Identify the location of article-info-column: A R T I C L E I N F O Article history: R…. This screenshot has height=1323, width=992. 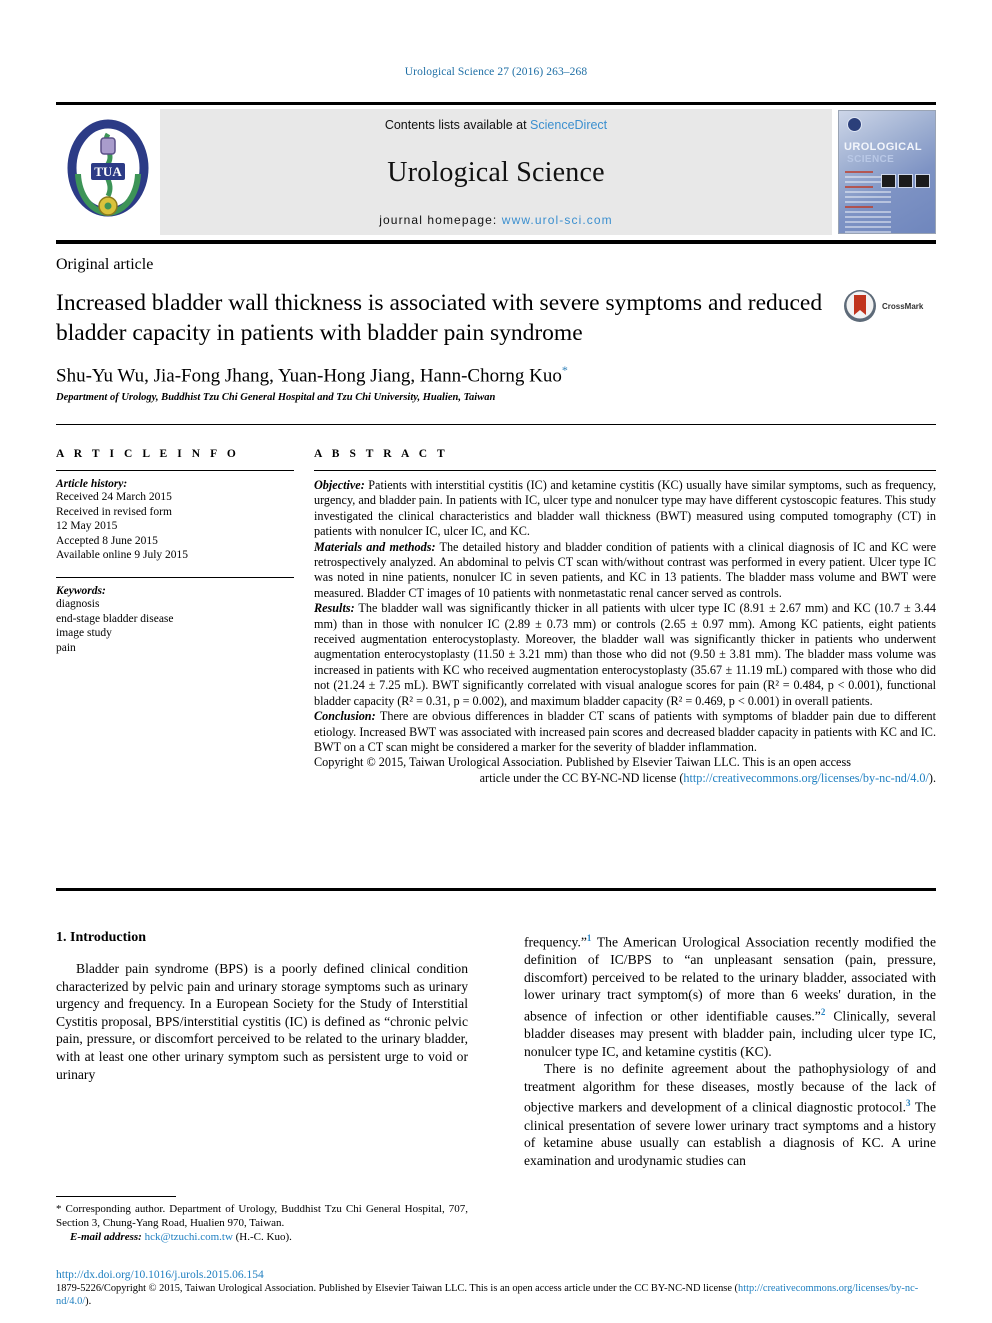
(181, 608).